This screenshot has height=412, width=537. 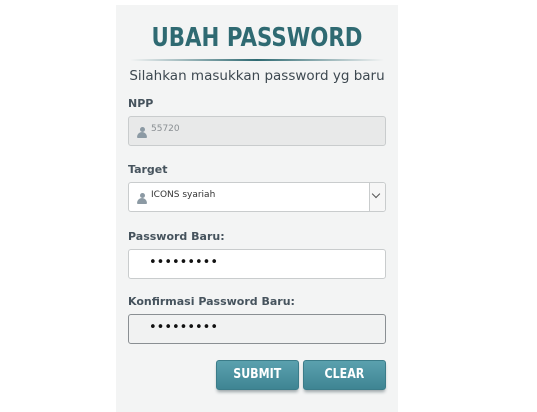 I want to click on konfirmasi-password-value: •••••••••, so click(x=184, y=327).